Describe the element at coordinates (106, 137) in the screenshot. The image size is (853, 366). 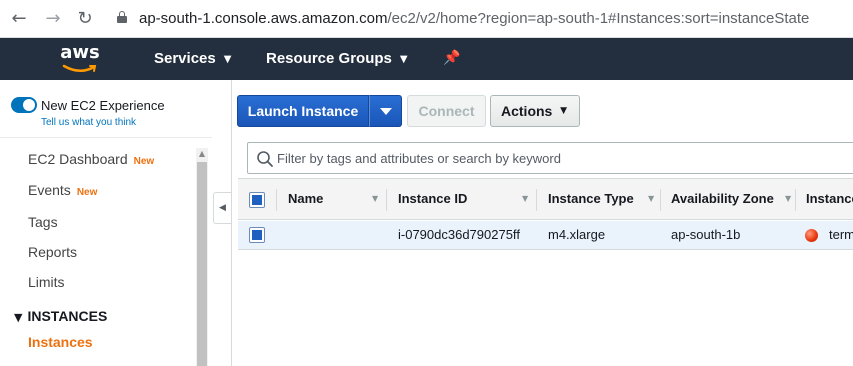
I see `sidebar-divider` at that location.